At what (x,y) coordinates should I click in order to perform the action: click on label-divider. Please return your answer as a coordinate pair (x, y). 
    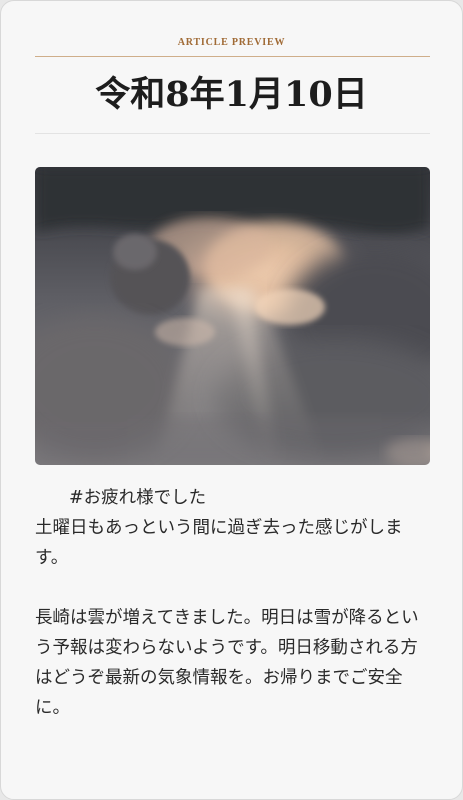
    Looking at the image, I should click on (232, 56).